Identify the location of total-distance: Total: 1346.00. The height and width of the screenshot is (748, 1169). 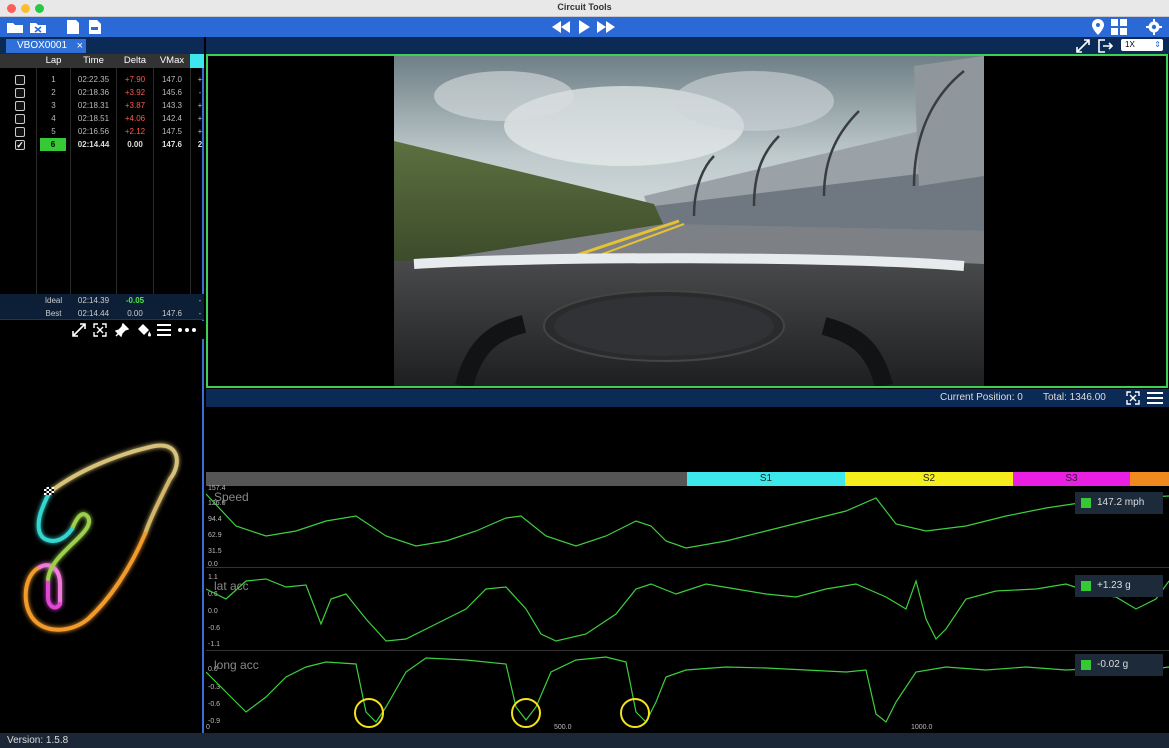
(1074, 397).